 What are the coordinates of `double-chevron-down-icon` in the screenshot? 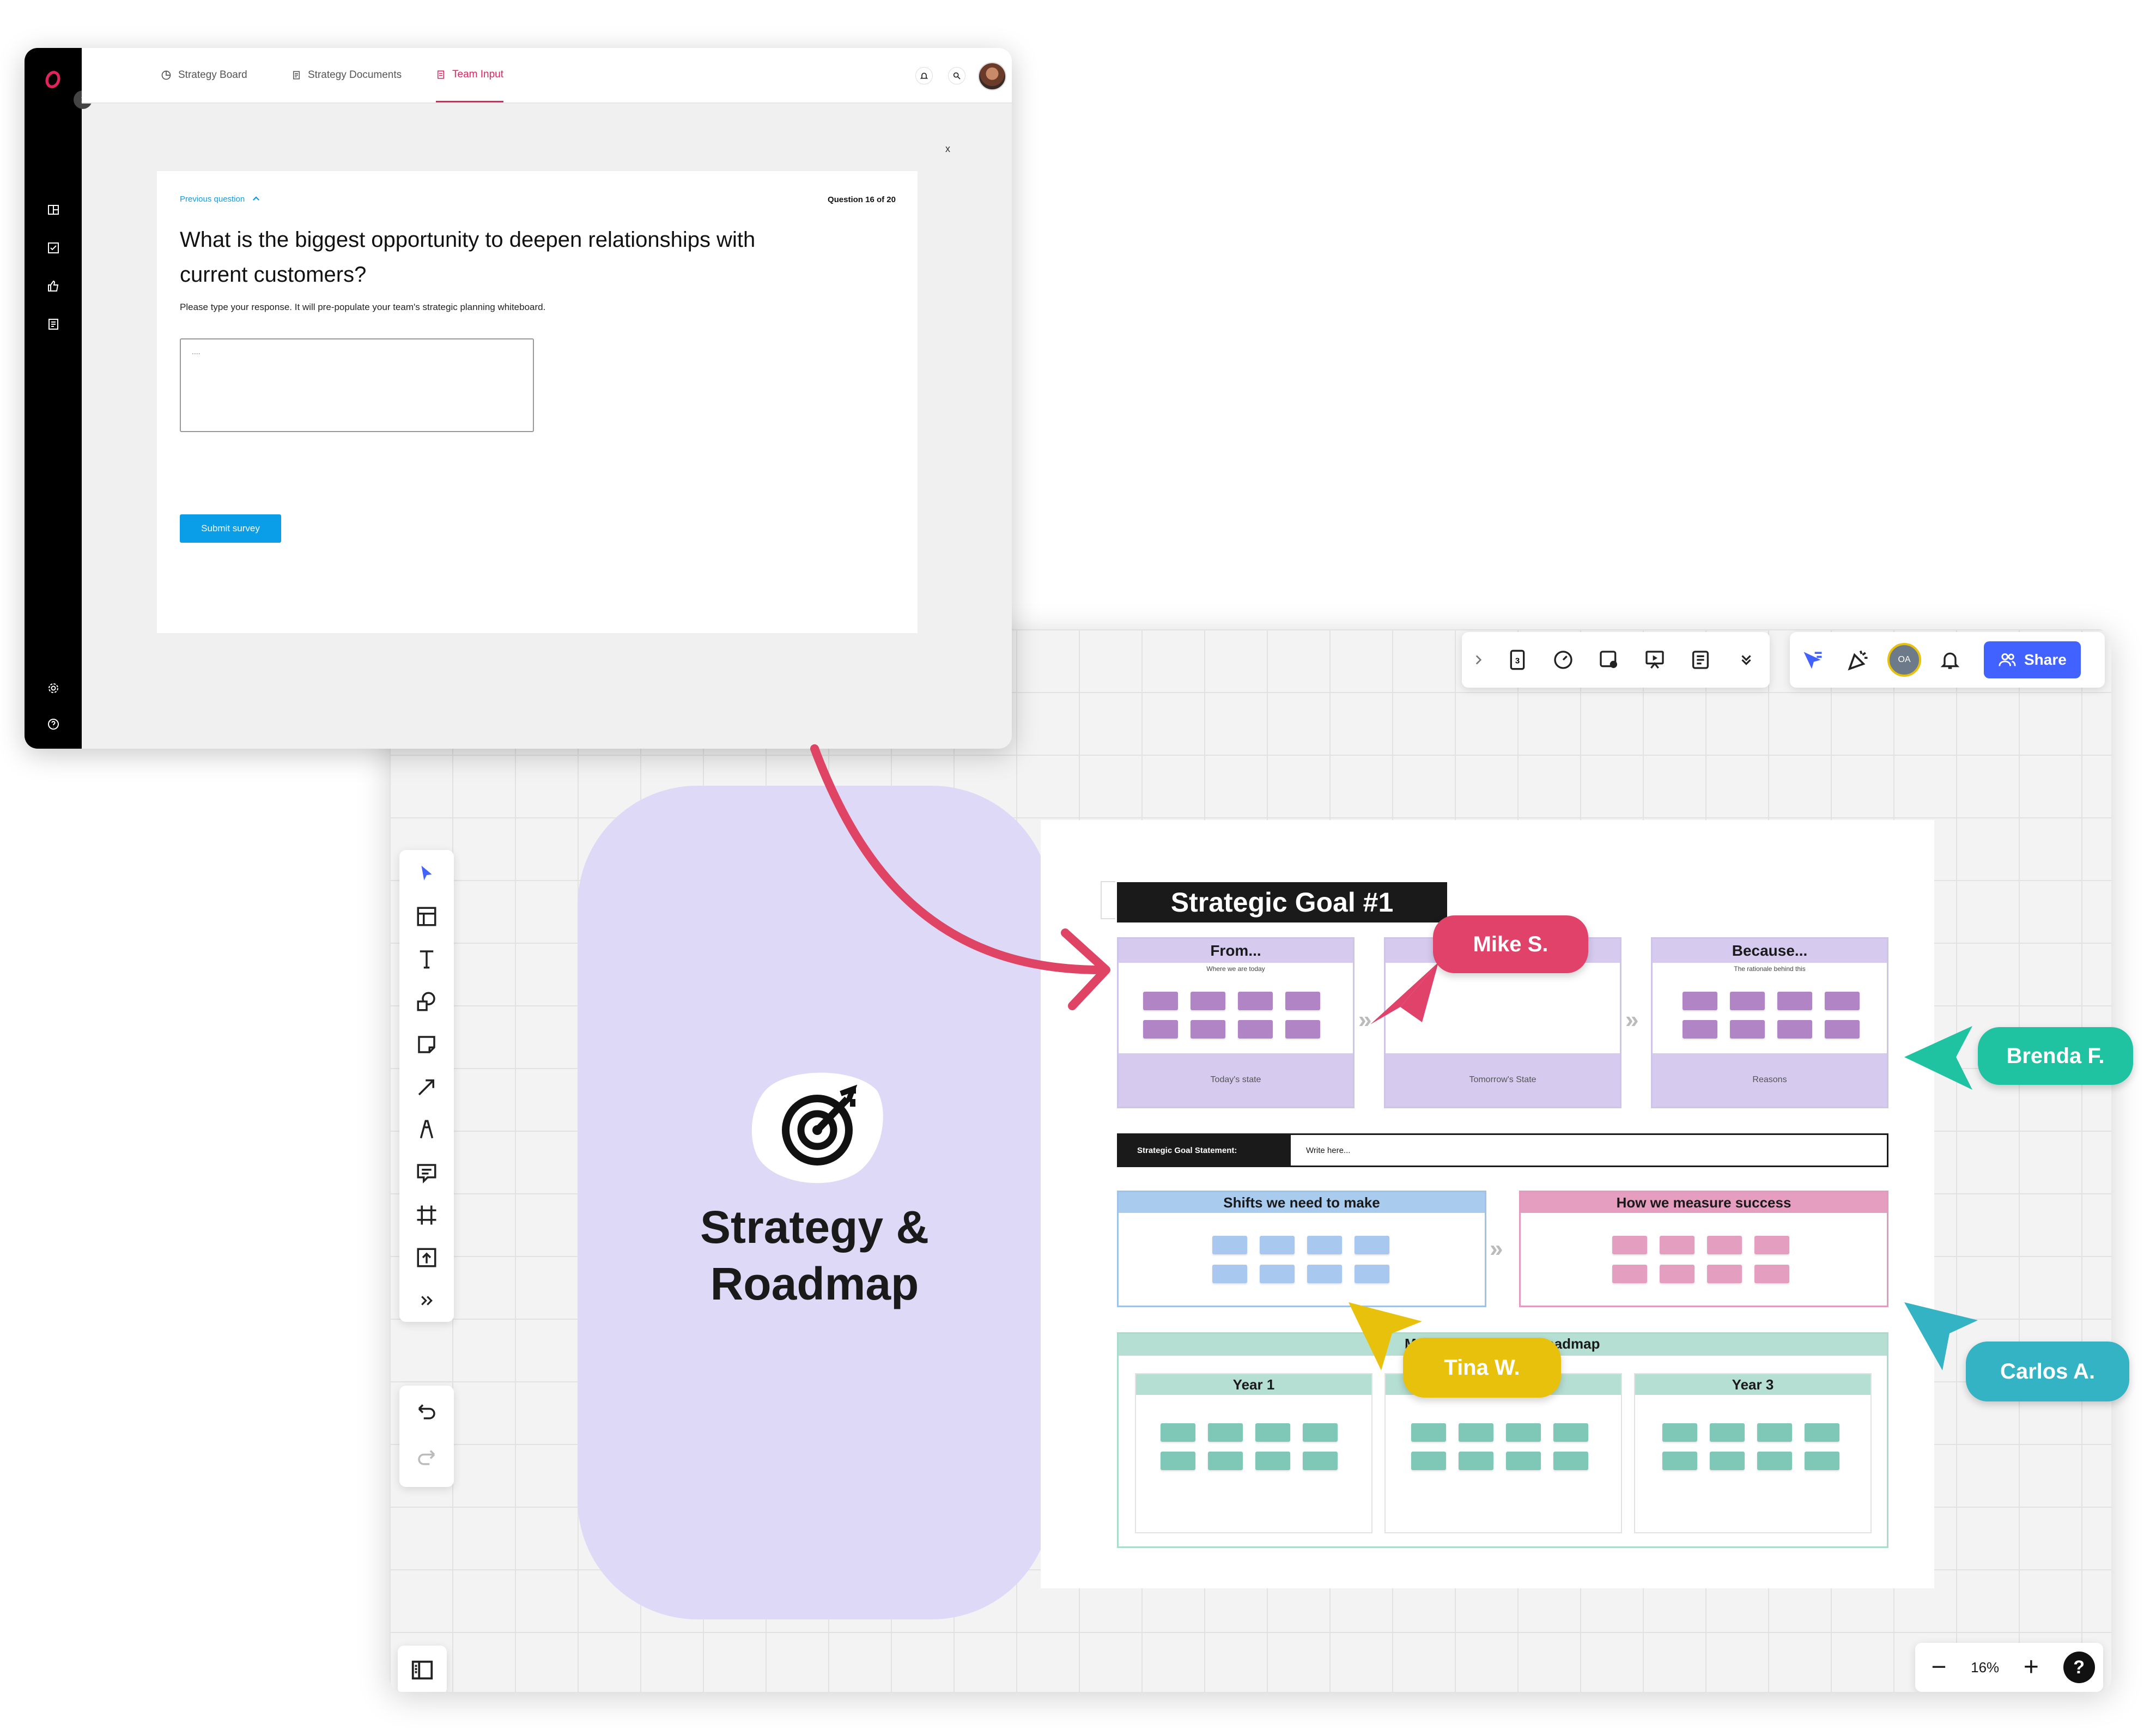 It's located at (1746, 660).